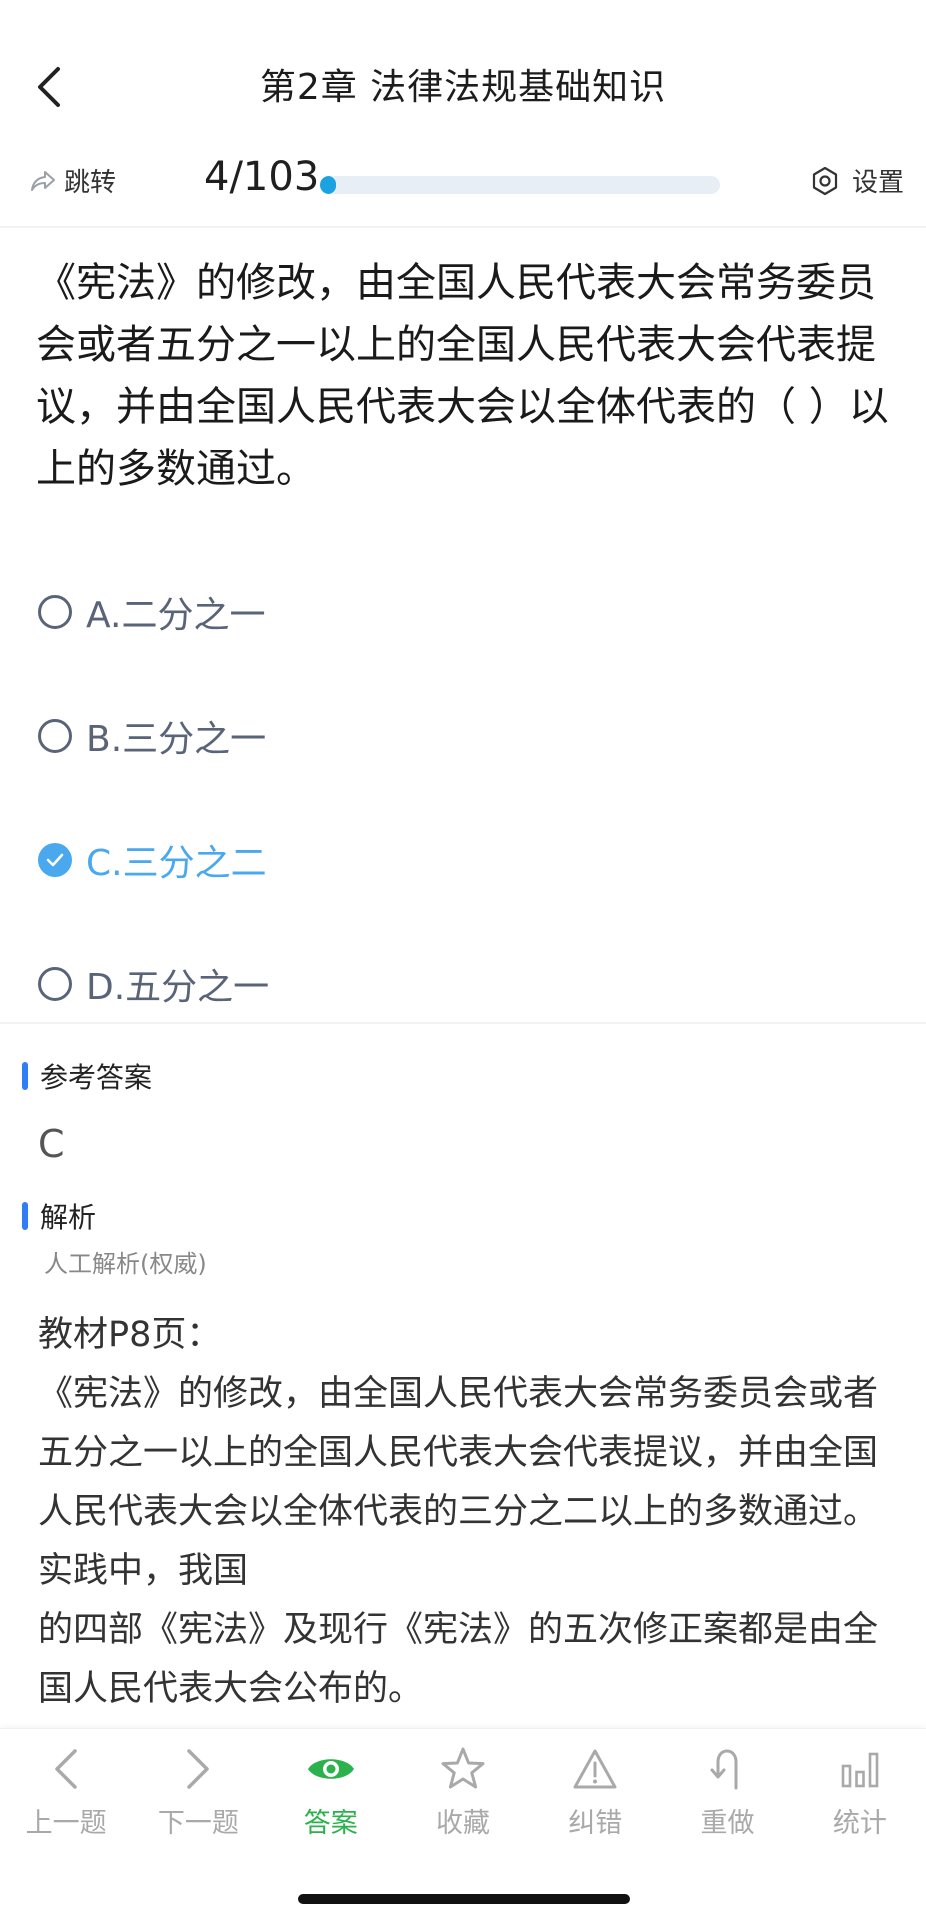 The height and width of the screenshot is (1920, 926). Describe the element at coordinates (43, 180) in the screenshot. I see `share-arrow-icon` at that location.